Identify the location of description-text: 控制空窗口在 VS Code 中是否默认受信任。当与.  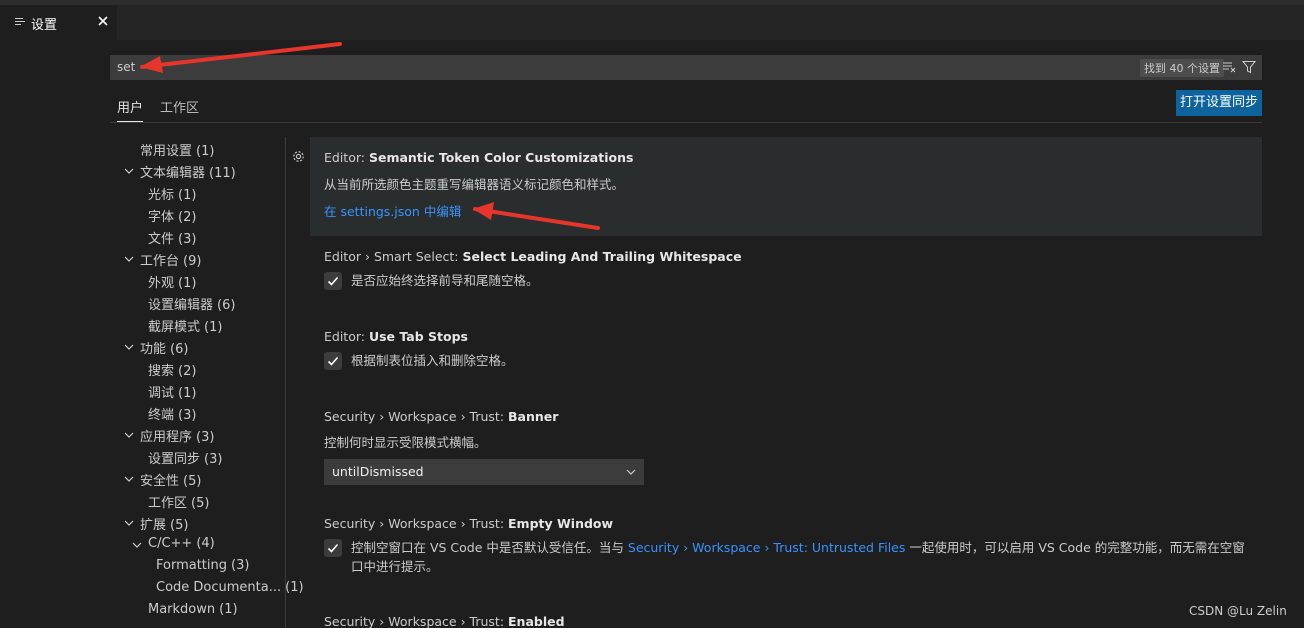
(489, 547).